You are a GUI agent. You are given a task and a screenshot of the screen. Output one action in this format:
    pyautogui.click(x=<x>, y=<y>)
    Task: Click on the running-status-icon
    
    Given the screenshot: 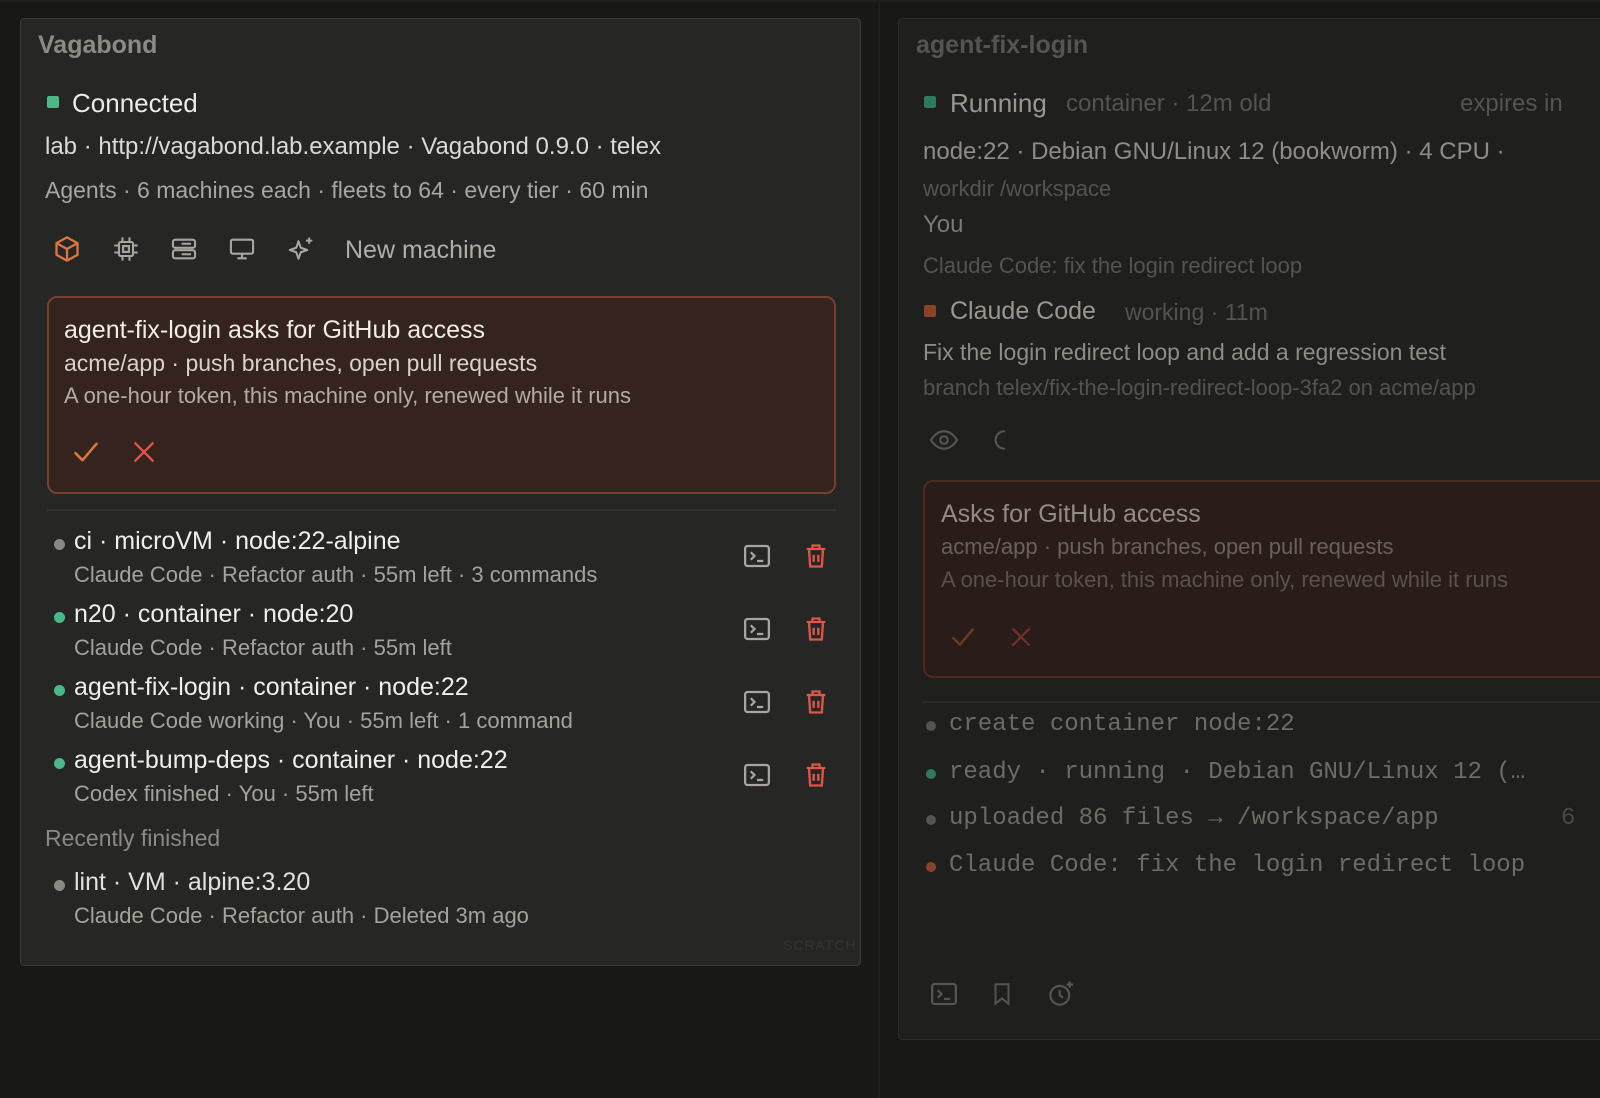 What is the action you would take?
    pyautogui.click(x=930, y=102)
    